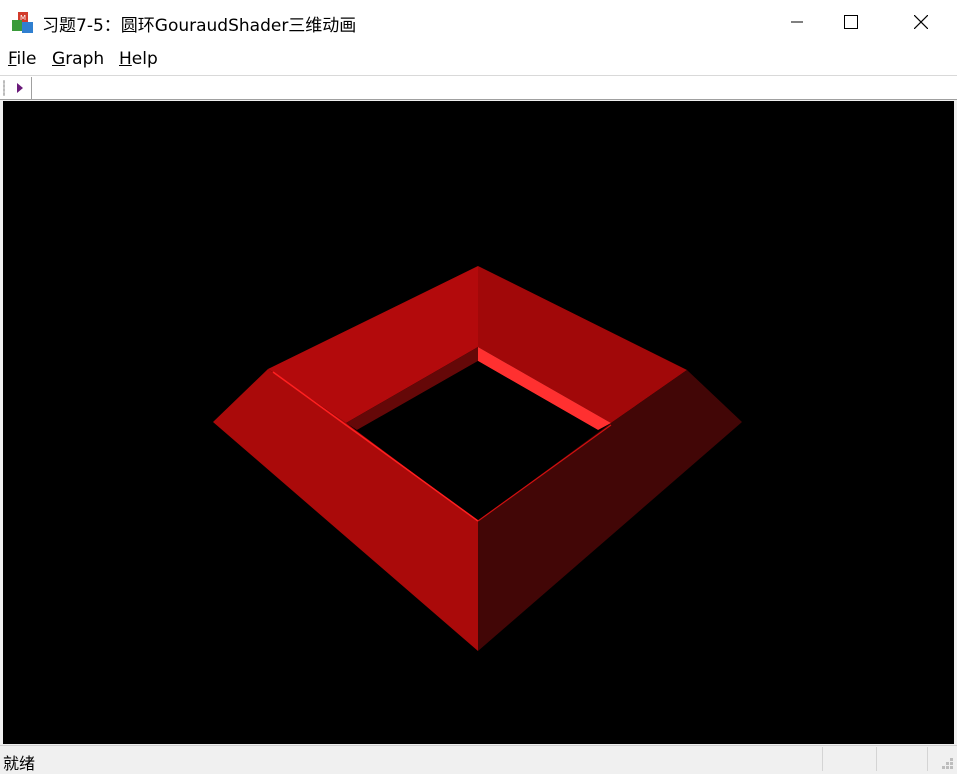 Image resolution: width=957 pixels, height=774 pixels. I want to click on title-bar: M 习题7-5：圆环GouraudShader三维动画, so click(478, 22).